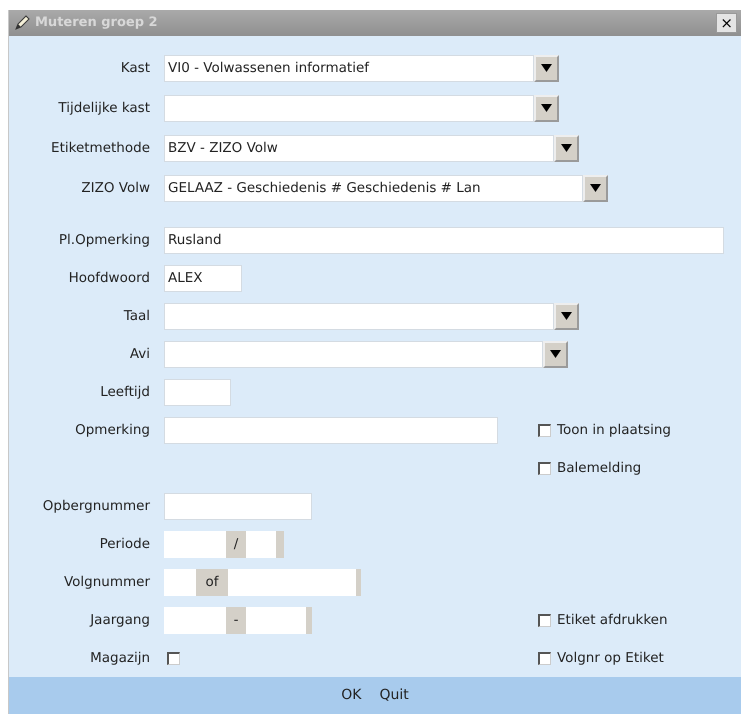 Image resolution: width=741 pixels, height=714 pixels. I want to click on field-label: ZIZO Volw, so click(115, 188).